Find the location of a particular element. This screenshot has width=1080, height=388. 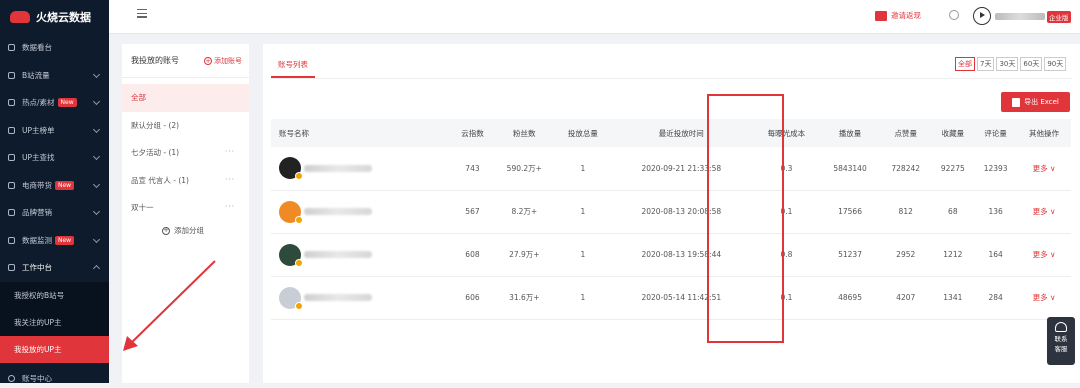

sidebar-item-2: 热点/素材 New is located at coordinates (54, 103).